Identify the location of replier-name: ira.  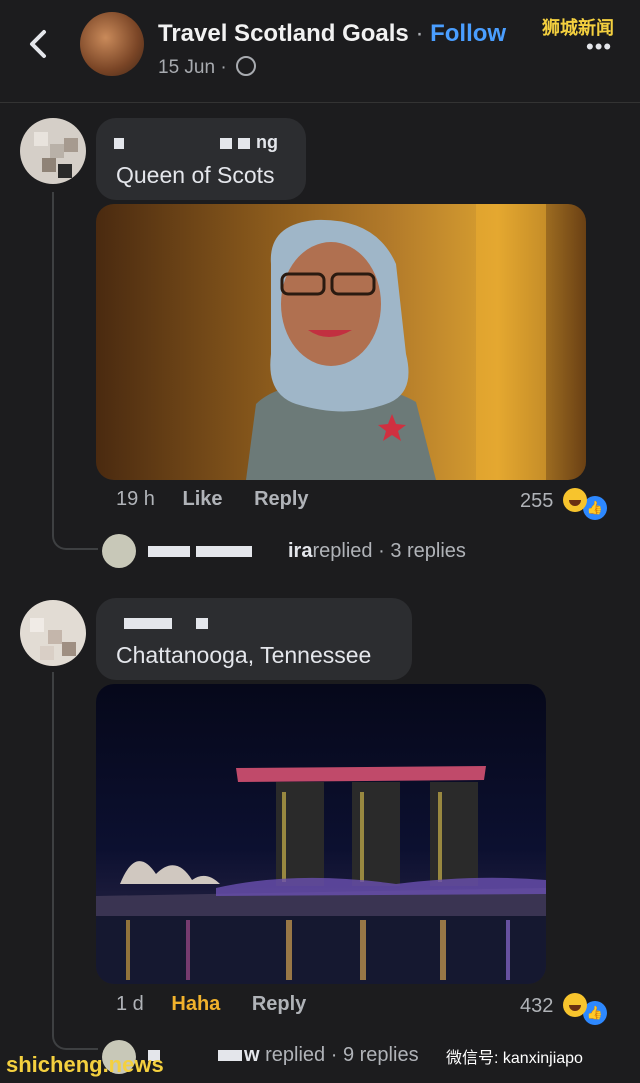
(300, 551).